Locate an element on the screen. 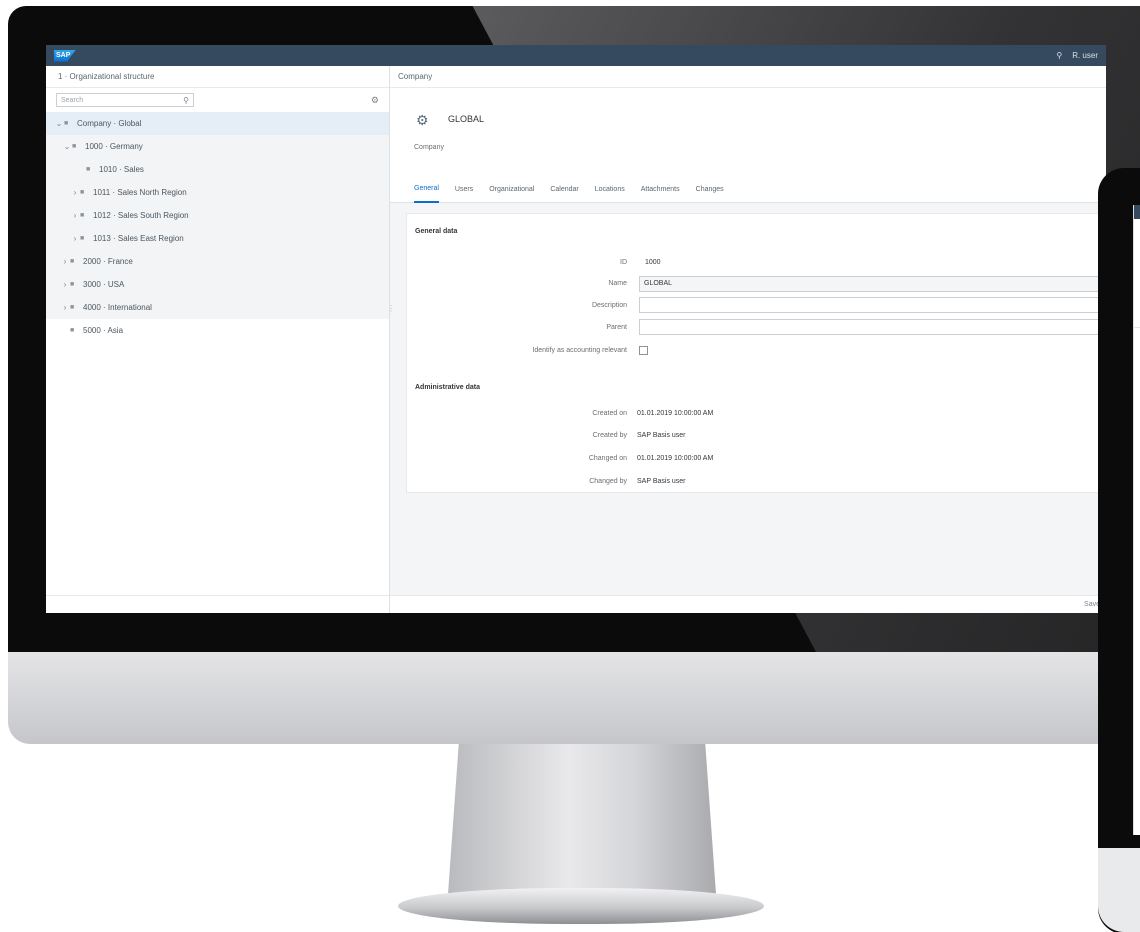 The width and height of the screenshot is (1140, 932). tab-users: Users is located at coordinates (464, 189).